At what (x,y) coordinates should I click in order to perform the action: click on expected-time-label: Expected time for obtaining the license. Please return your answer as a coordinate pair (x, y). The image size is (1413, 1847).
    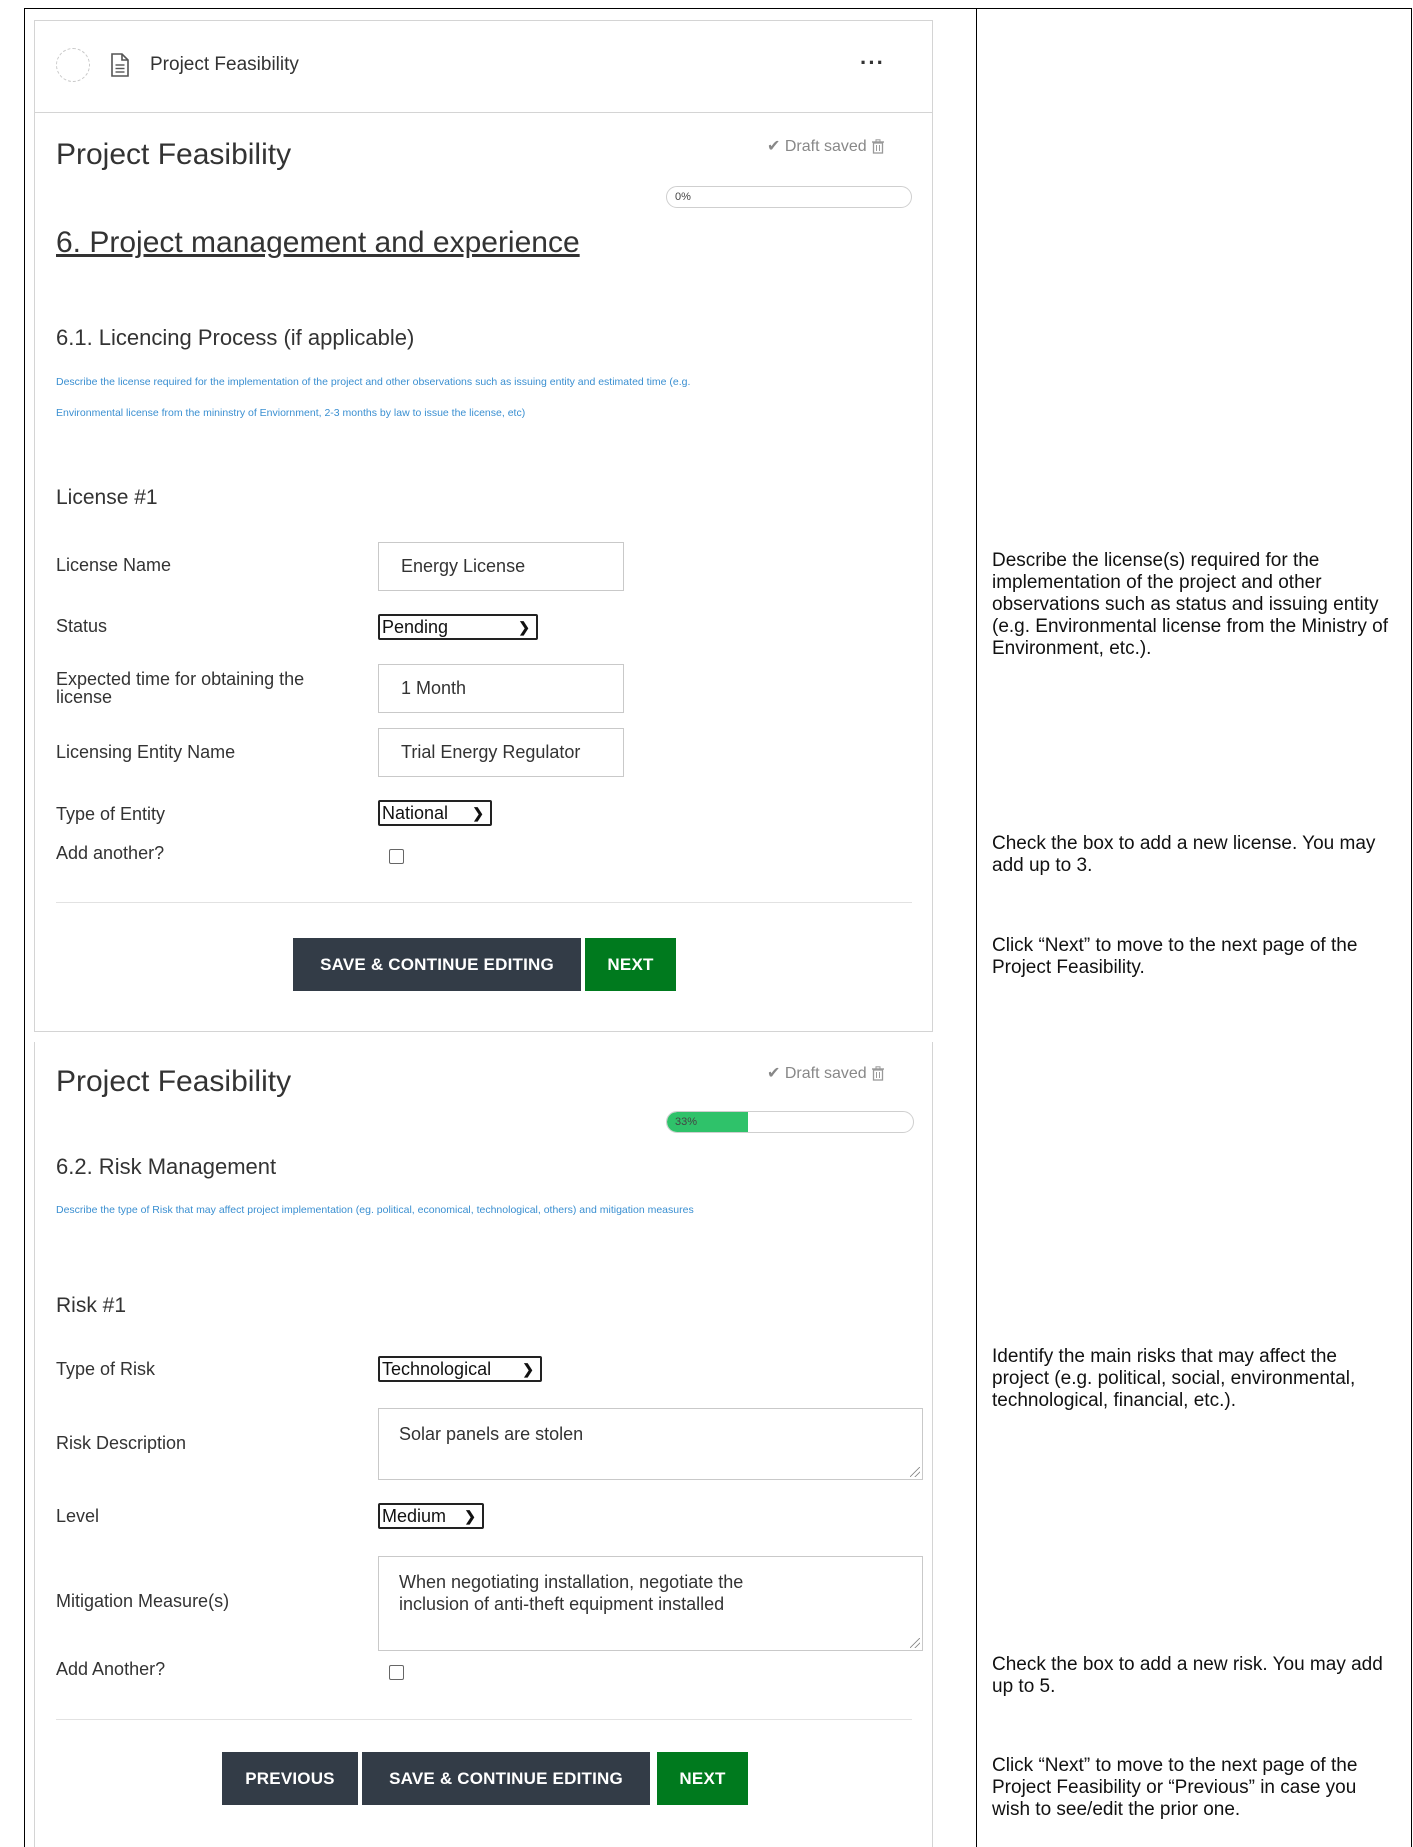
    Looking at the image, I should click on (180, 688).